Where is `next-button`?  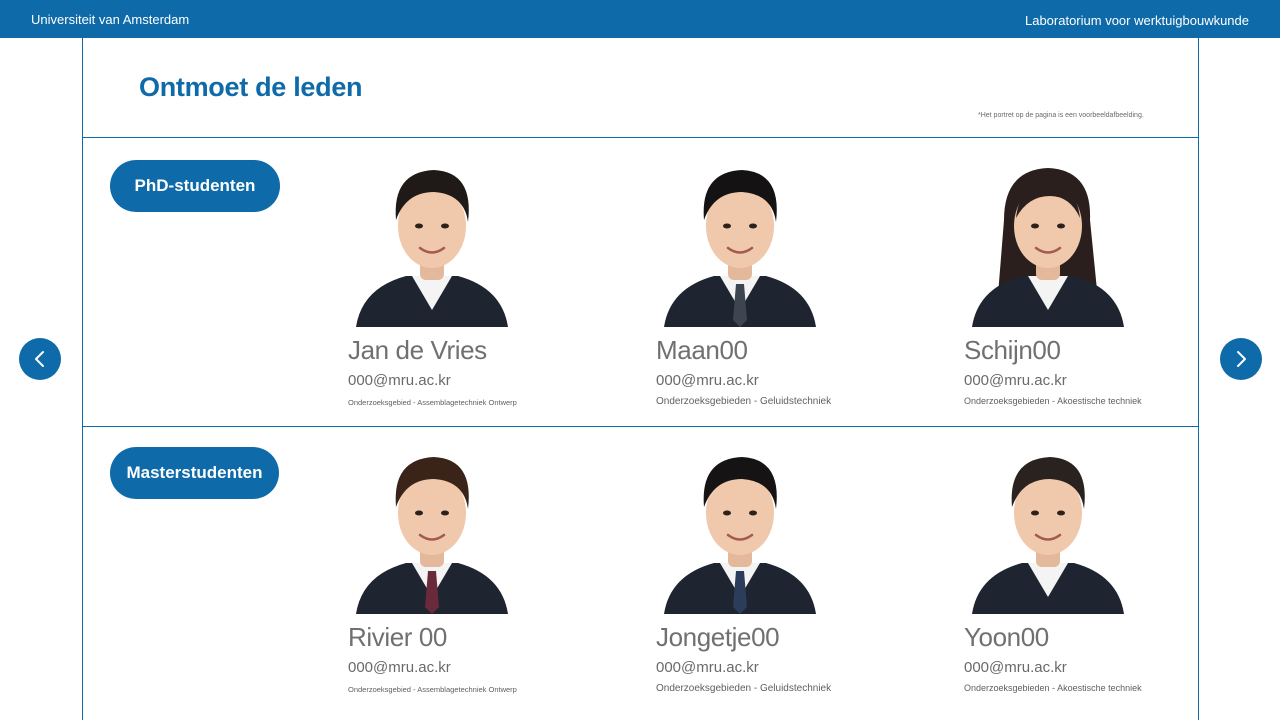 next-button is located at coordinates (1241, 359).